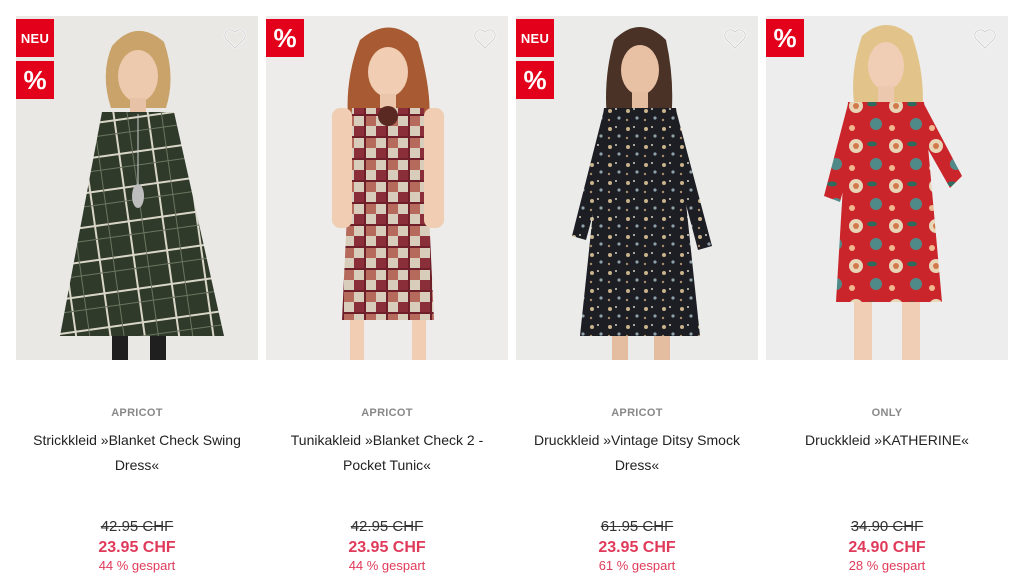 Image resolution: width=1024 pixels, height=585 pixels. I want to click on product-photo-red-floral-dress, so click(887, 188).